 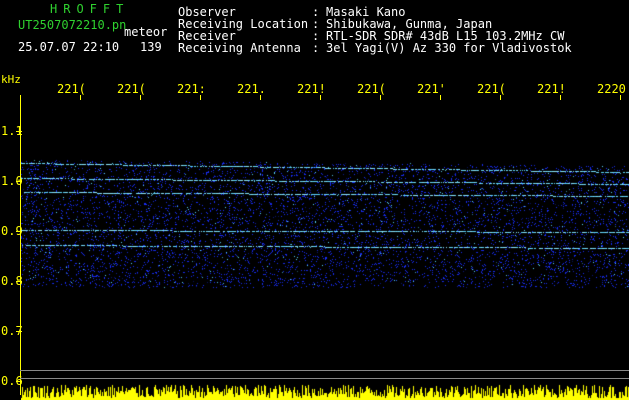 I want to click on meteor-count: 139, so click(x=151, y=47).